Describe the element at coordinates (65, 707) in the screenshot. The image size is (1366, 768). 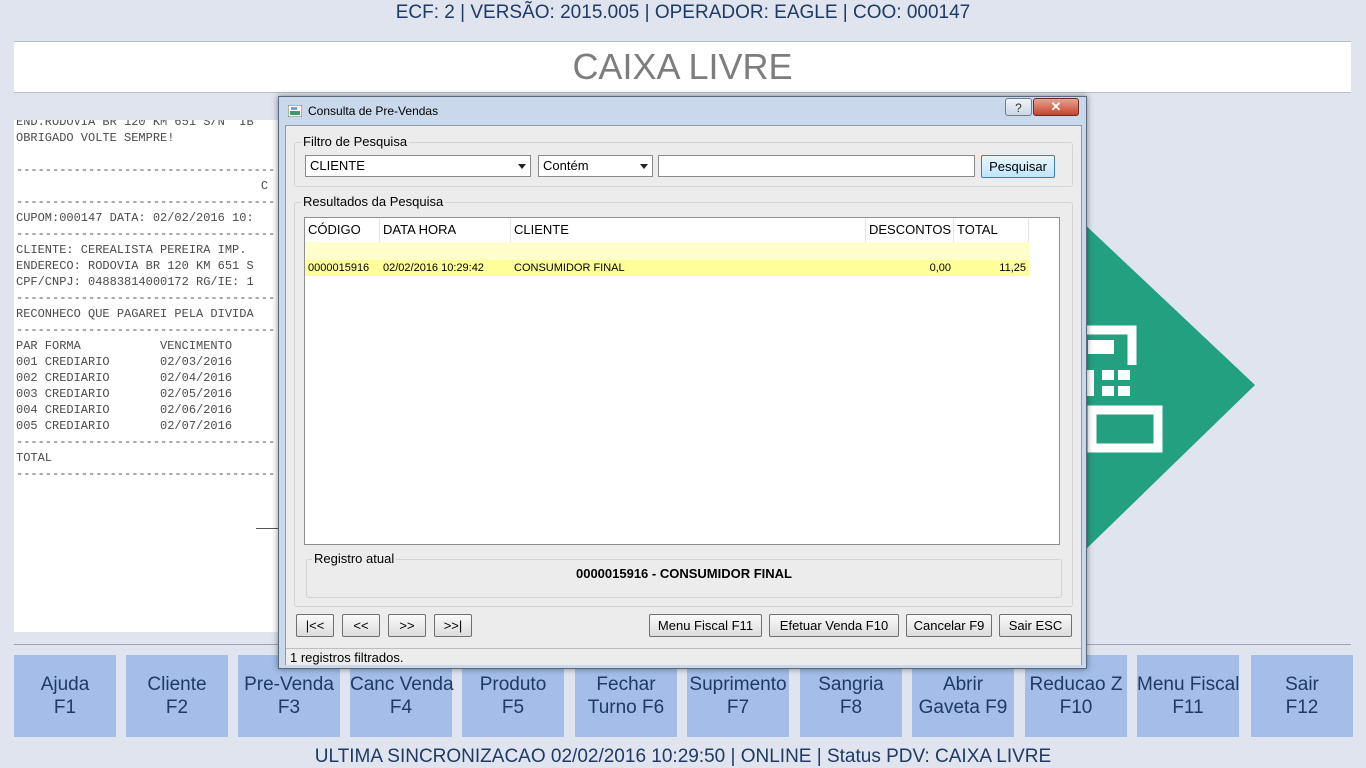
I see `fkey-shortcut: F1` at that location.